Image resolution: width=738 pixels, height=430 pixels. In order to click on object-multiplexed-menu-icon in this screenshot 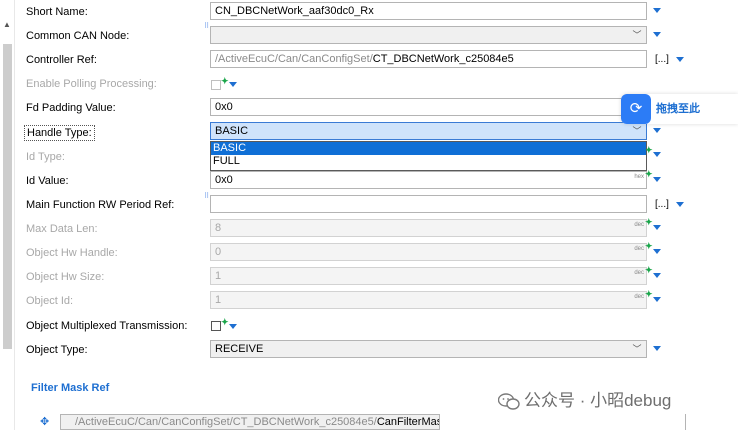, I will do `click(233, 326)`.